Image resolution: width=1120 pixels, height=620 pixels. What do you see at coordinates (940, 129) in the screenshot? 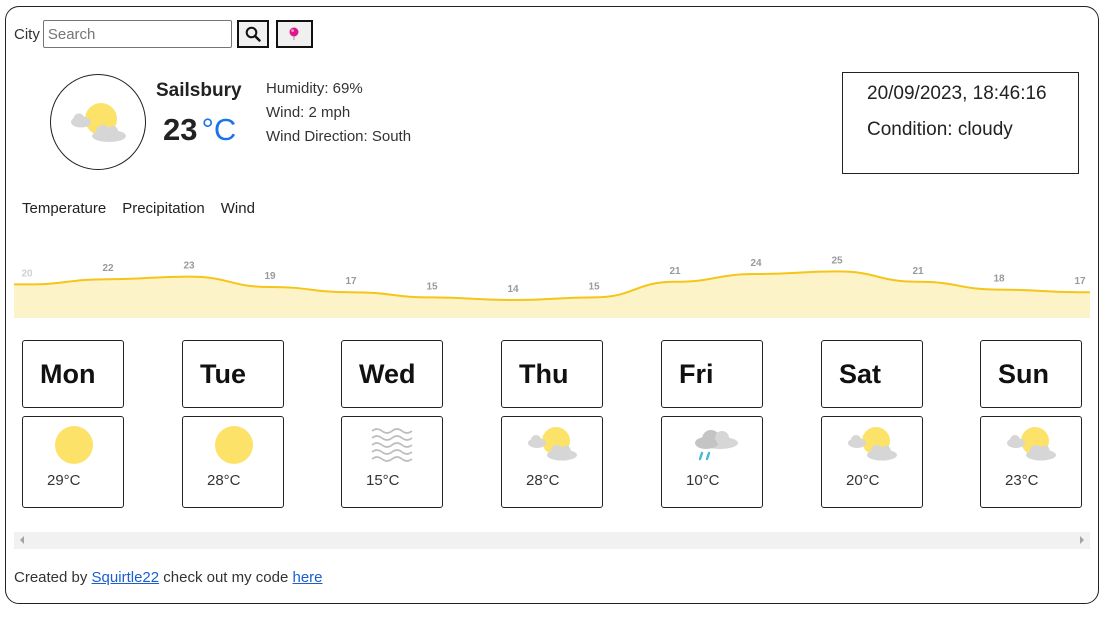
I see `condition-text: Condition: cloudy` at bounding box center [940, 129].